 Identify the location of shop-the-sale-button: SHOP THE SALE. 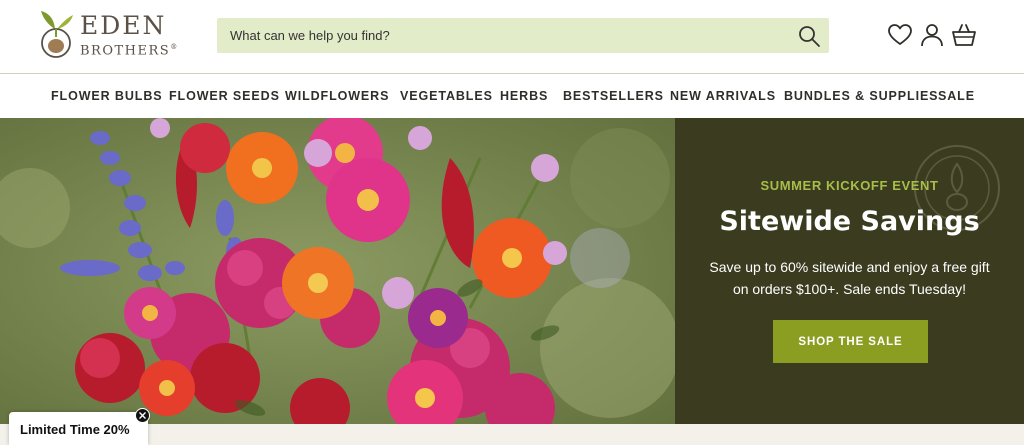
(850, 341).